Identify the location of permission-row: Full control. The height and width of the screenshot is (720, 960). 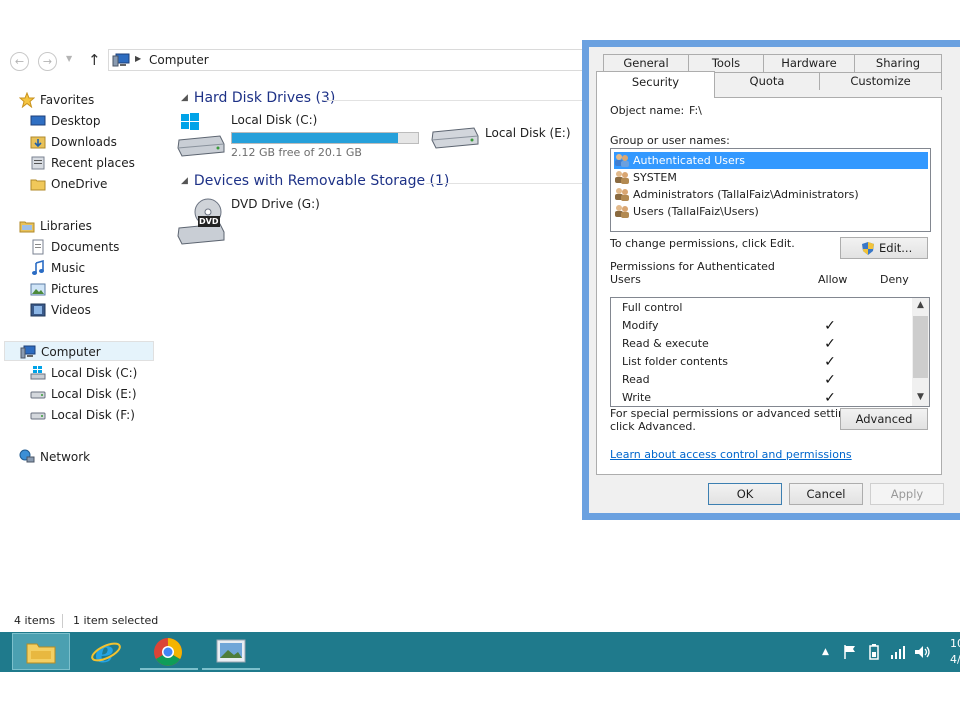
(732, 308).